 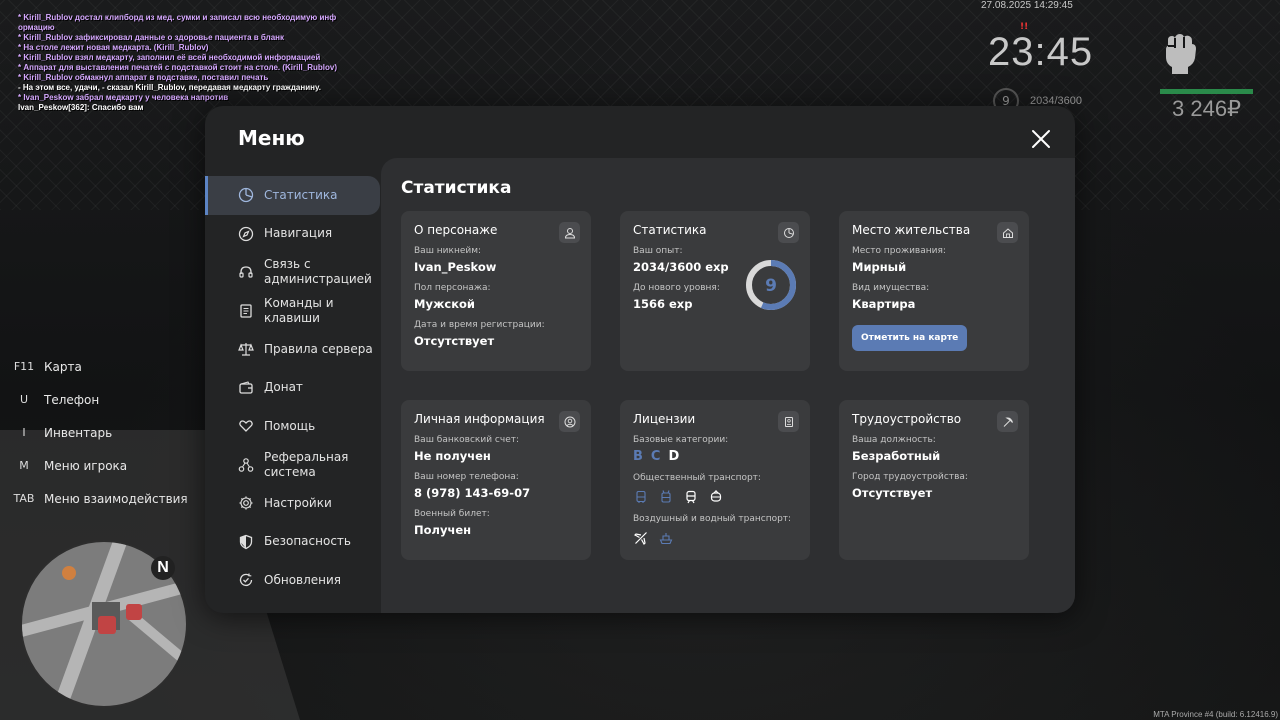 I want to click on sidebar-item-security: Безопасность, so click(x=292, y=542).